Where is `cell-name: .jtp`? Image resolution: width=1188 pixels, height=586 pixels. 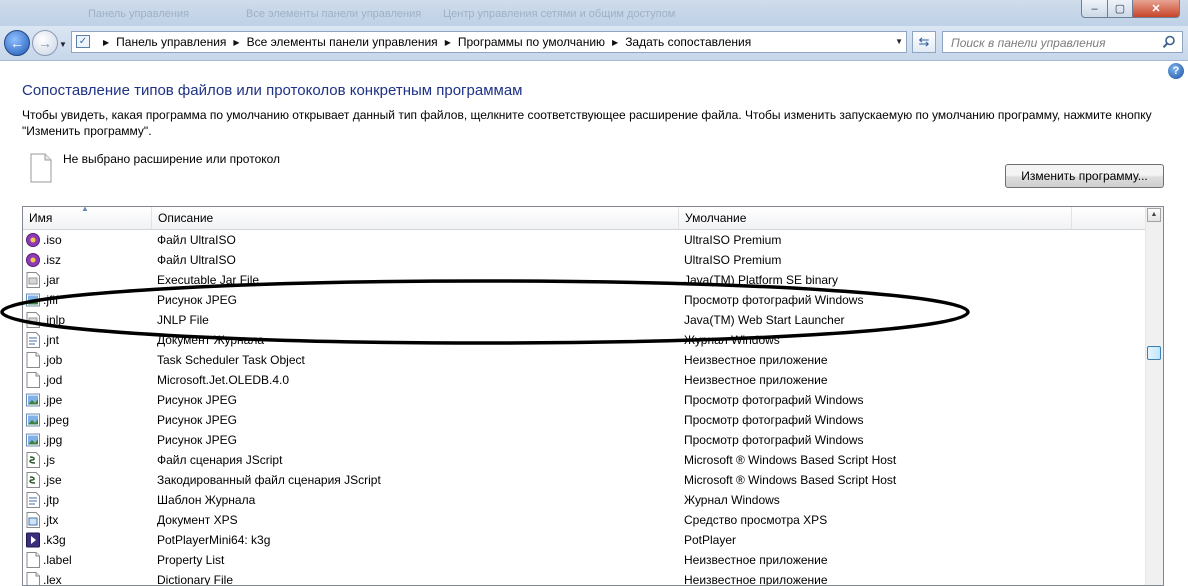
cell-name: .jtp is located at coordinates (51, 500).